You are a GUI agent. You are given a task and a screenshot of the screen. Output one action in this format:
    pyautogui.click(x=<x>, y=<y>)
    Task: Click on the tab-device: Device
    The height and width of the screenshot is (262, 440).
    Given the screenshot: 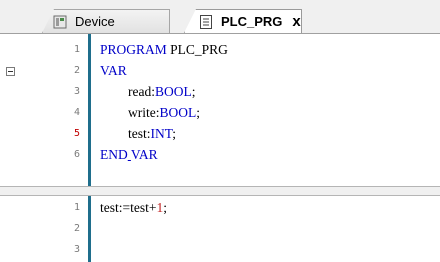 What is the action you would take?
    pyautogui.click(x=106, y=21)
    